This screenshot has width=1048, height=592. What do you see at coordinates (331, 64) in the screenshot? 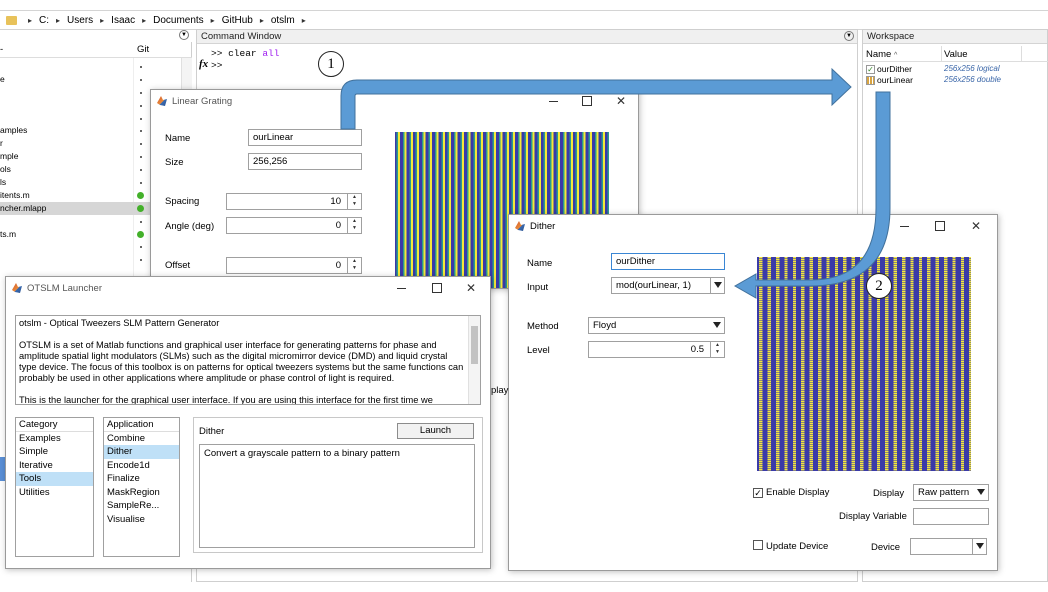
I see `step-1-marker: 1` at bounding box center [331, 64].